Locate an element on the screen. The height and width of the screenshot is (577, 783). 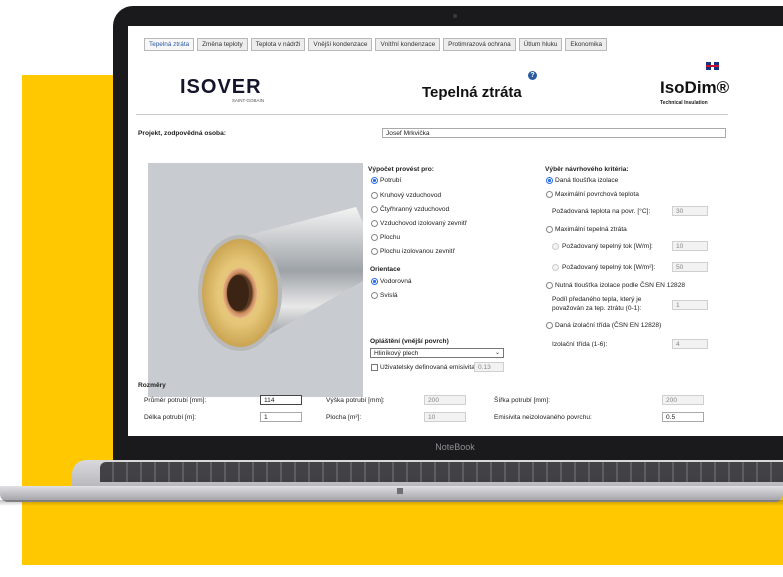
pipe-diameter-input: 114 is located at coordinates (281, 400).